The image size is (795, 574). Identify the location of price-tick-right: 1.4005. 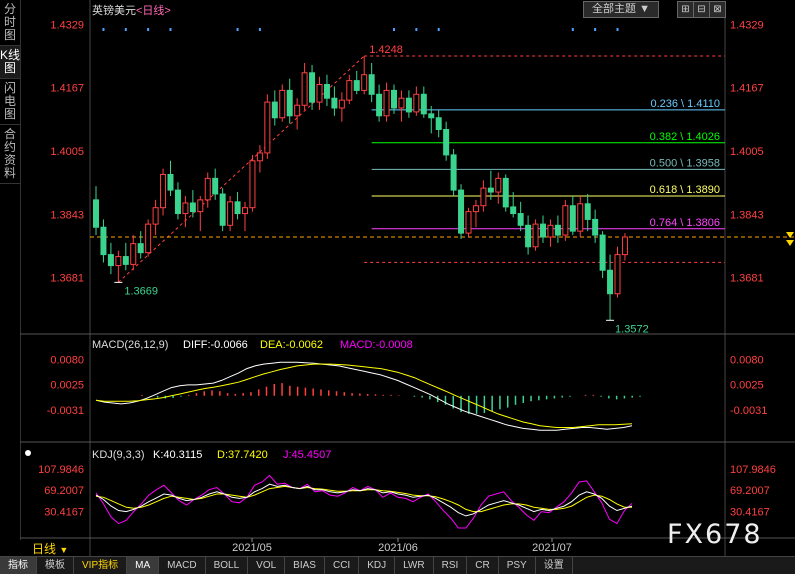
(747, 152).